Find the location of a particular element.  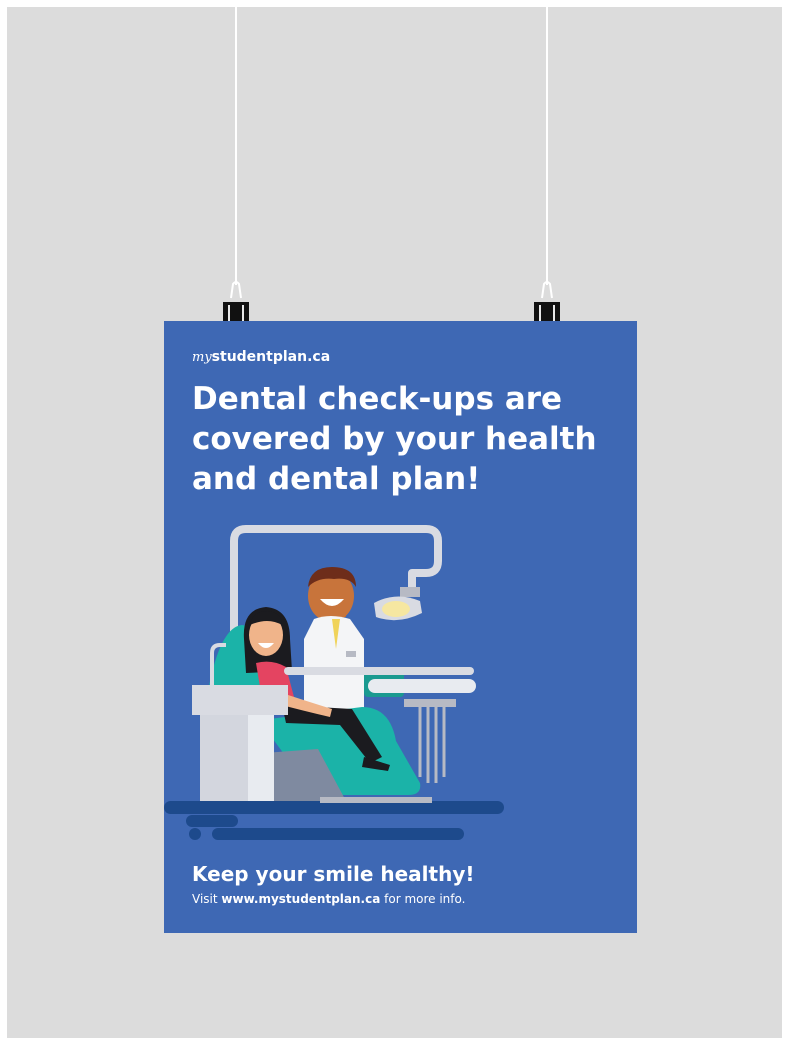

dental-illustration is located at coordinates (334, 682).